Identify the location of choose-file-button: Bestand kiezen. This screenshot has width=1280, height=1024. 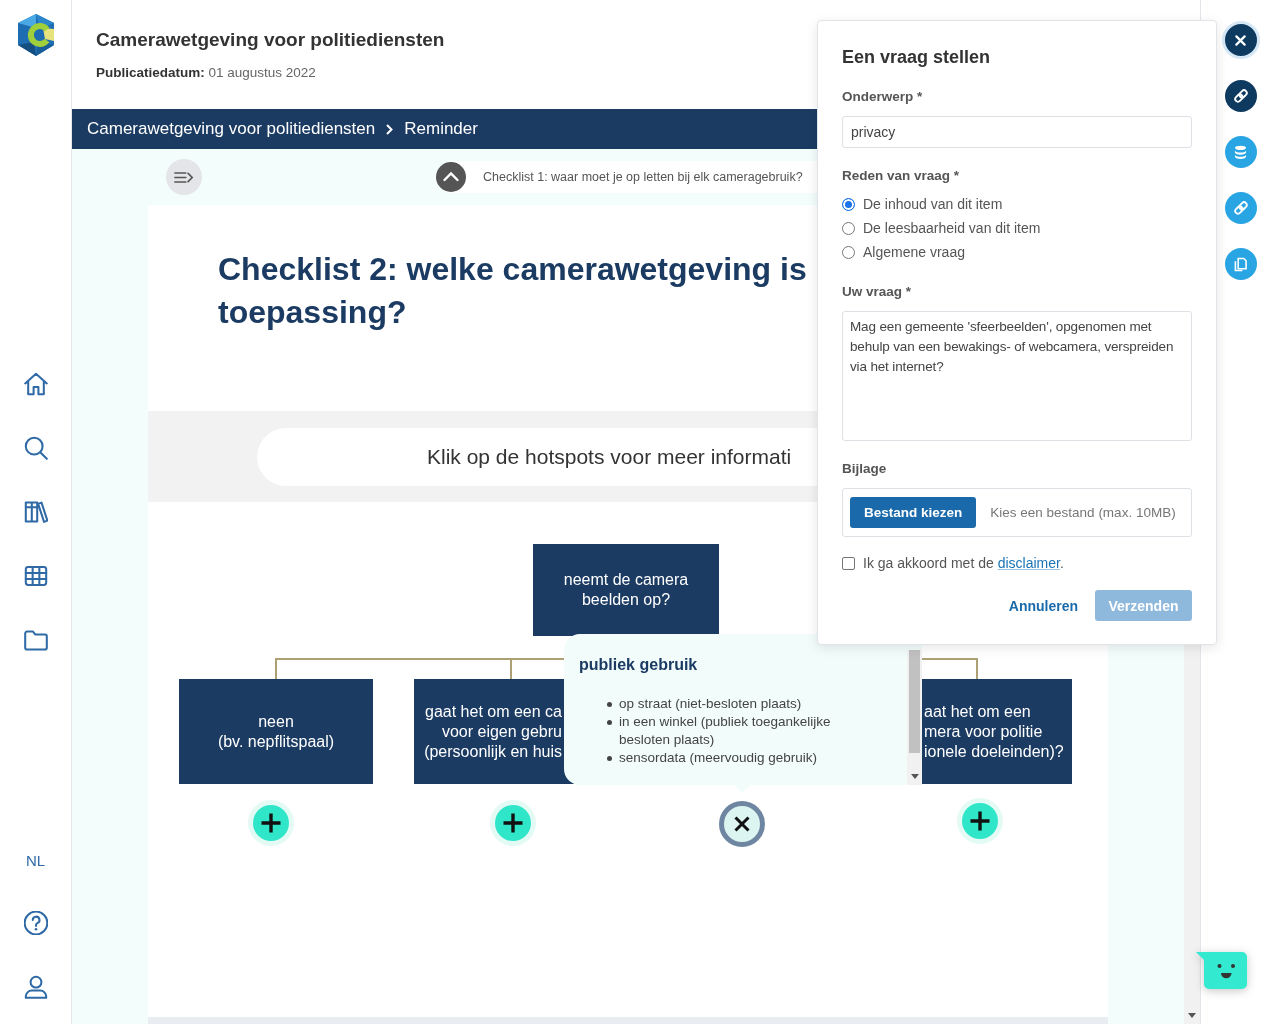
(913, 512).